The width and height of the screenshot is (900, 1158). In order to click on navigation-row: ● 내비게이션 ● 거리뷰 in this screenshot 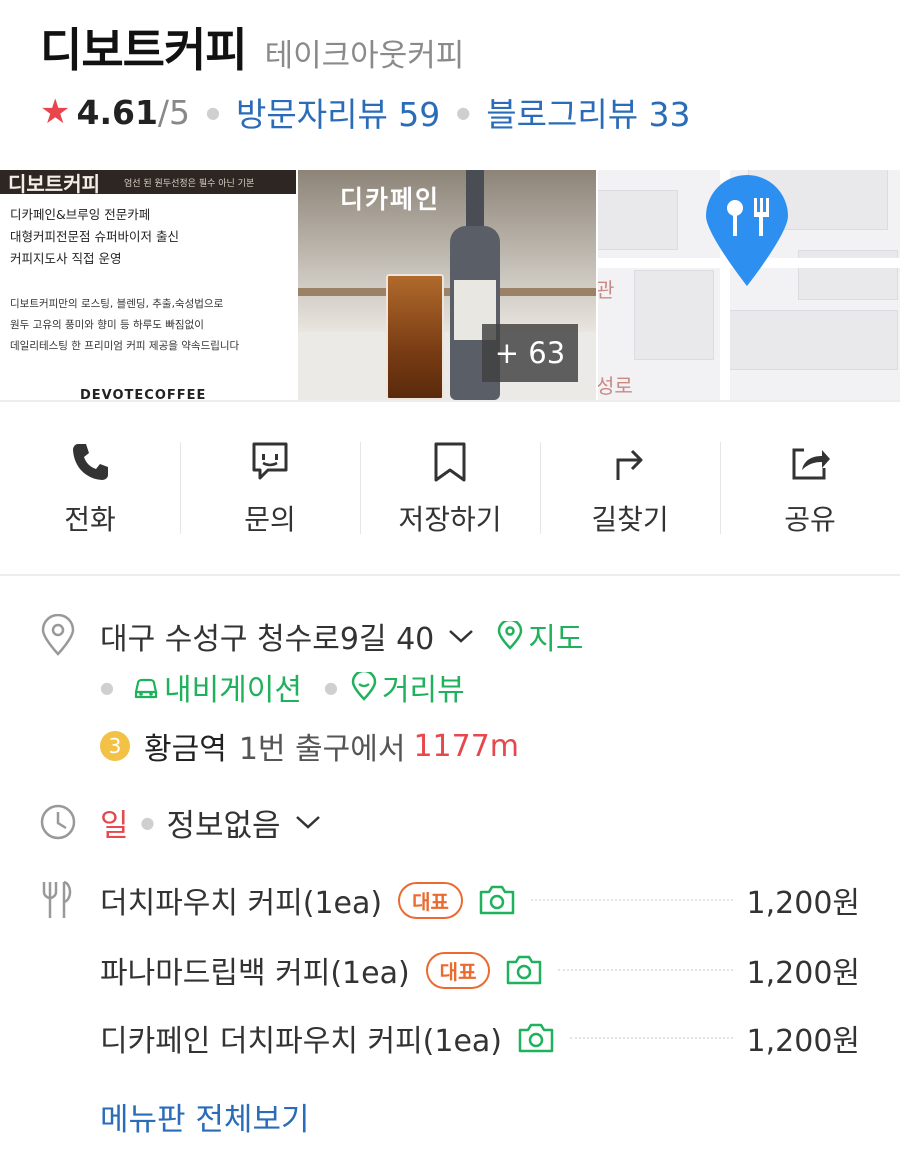, I will do `click(282, 687)`.